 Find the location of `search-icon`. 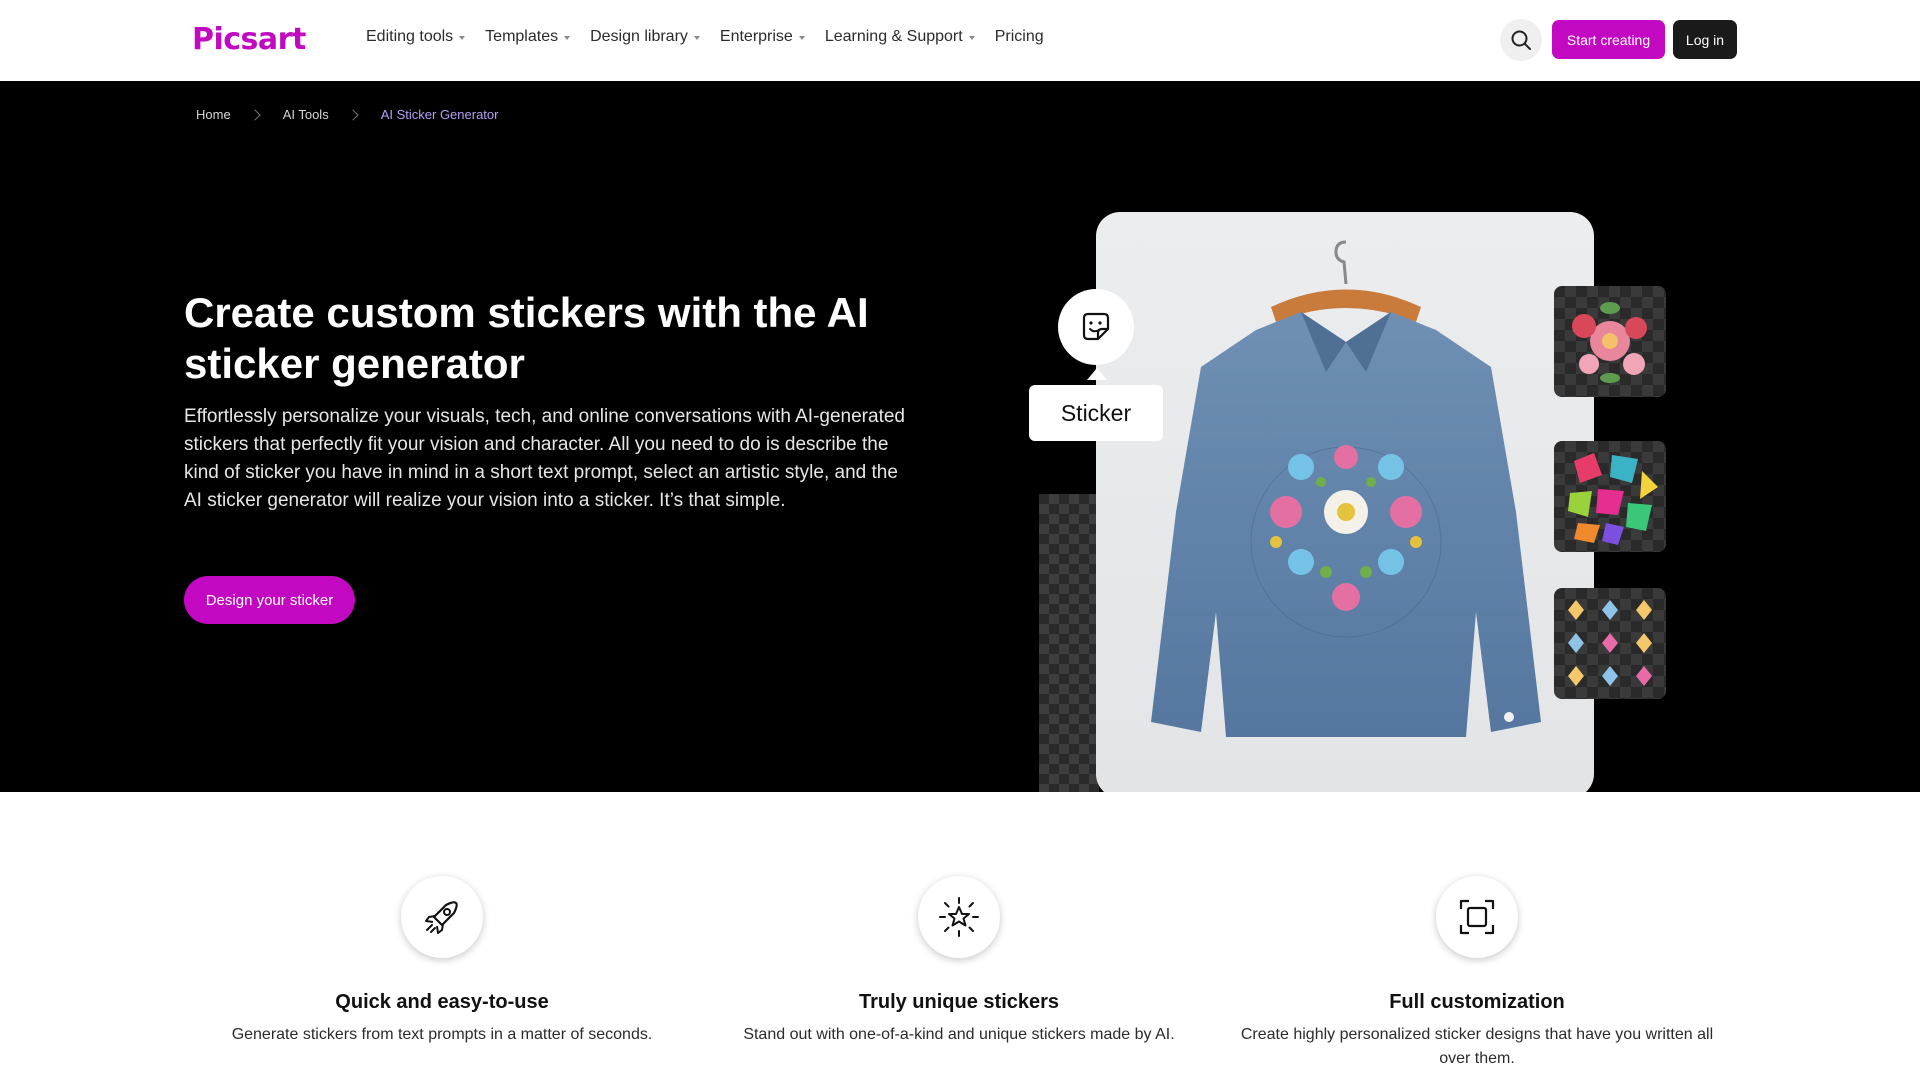

search-icon is located at coordinates (1521, 40).